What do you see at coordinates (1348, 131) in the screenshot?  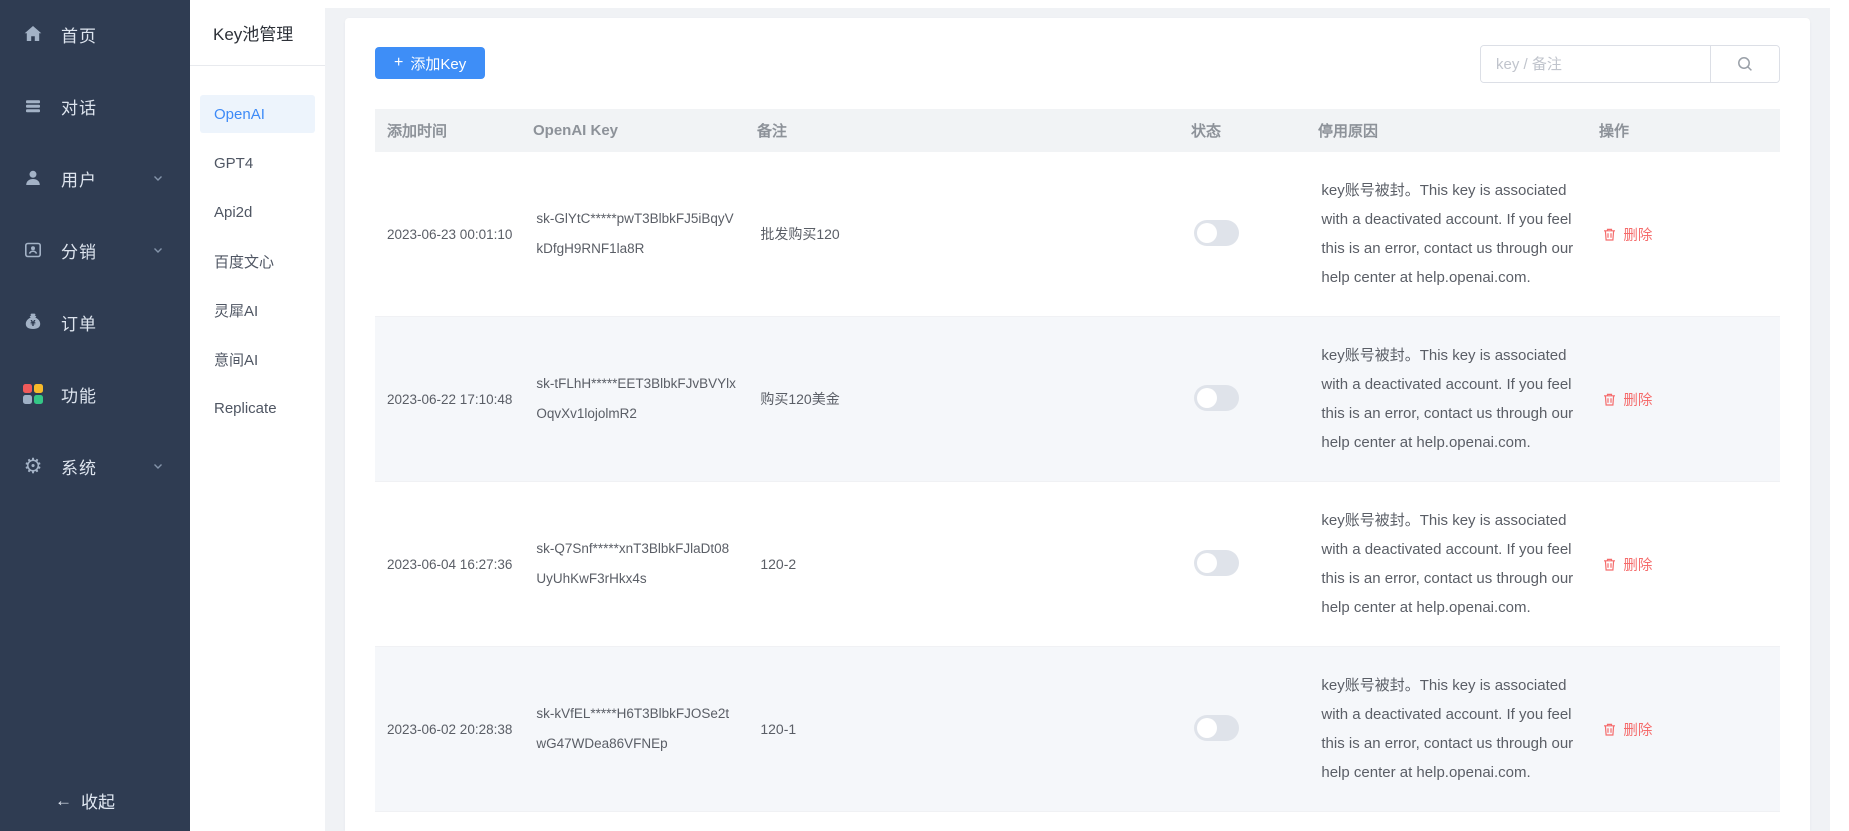 I see `column-header-disable-reason: 停用原因` at bounding box center [1348, 131].